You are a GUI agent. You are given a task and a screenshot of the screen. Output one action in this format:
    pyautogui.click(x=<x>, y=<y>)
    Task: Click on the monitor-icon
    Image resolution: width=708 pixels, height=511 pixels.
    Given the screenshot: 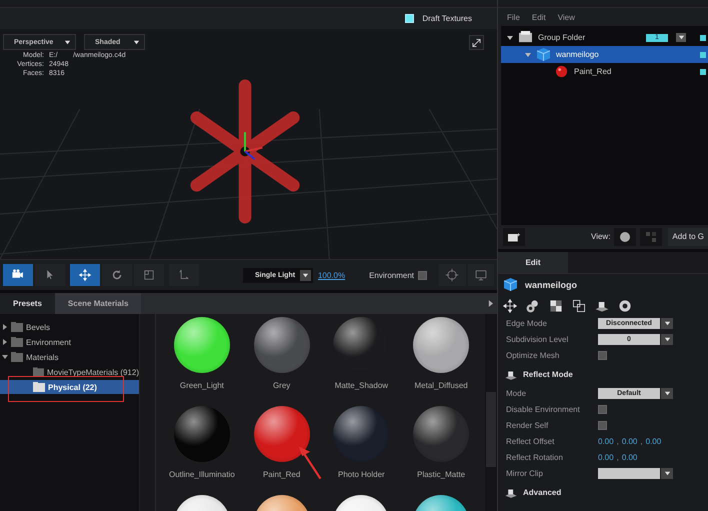 What is the action you would take?
    pyautogui.click(x=481, y=275)
    